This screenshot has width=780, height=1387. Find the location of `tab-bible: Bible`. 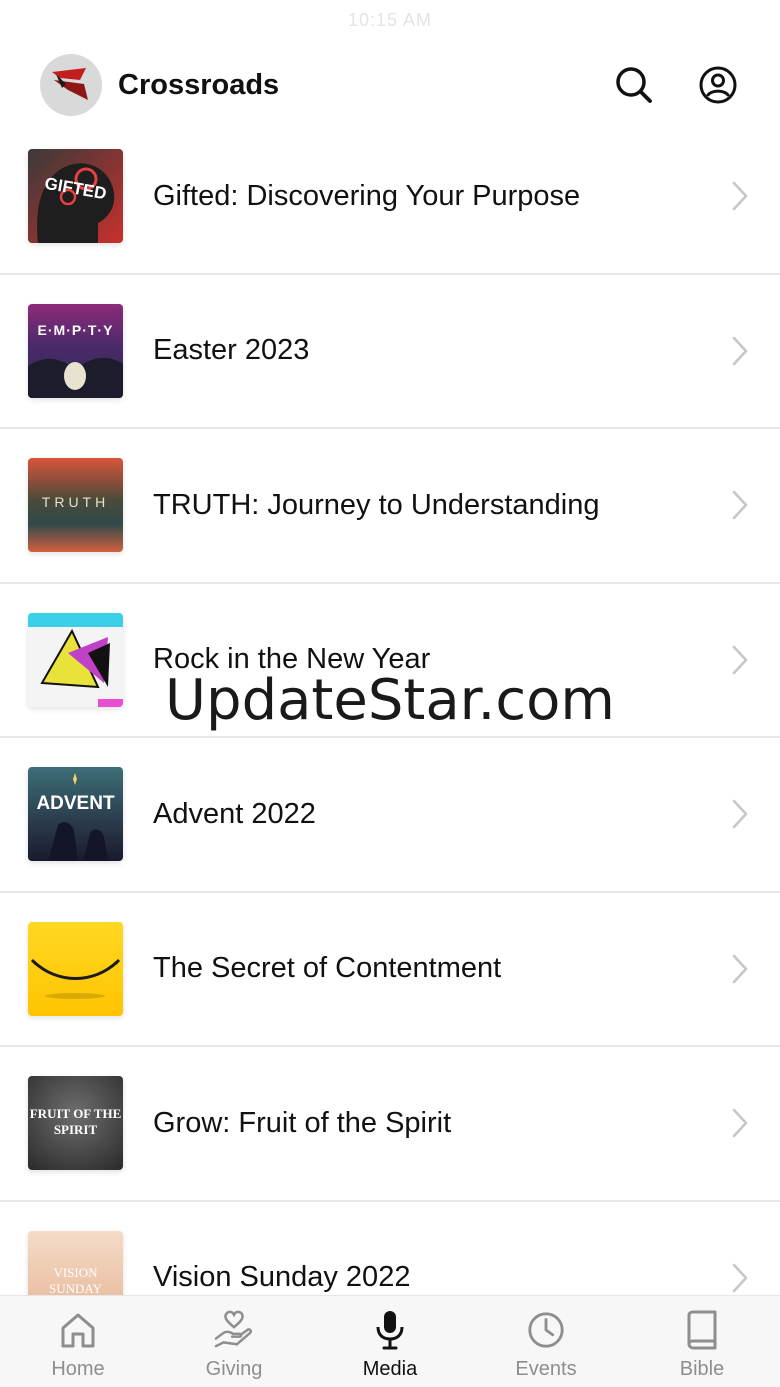

tab-bible: Bible is located at coordinates (702, 1341).